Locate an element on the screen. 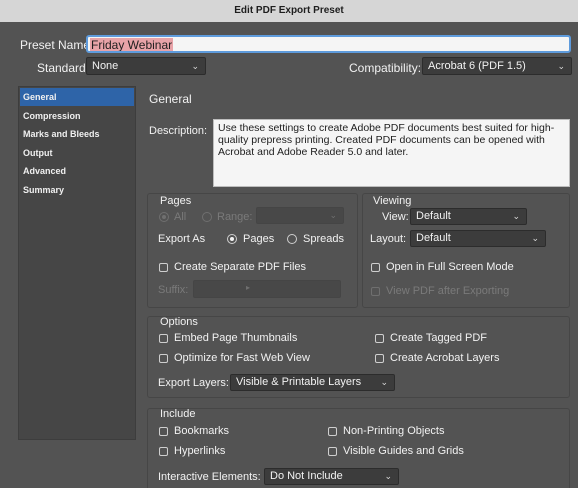 This screenshot has height=488, width=578. export-as-label: Export As is located at coordinates (182, 239).